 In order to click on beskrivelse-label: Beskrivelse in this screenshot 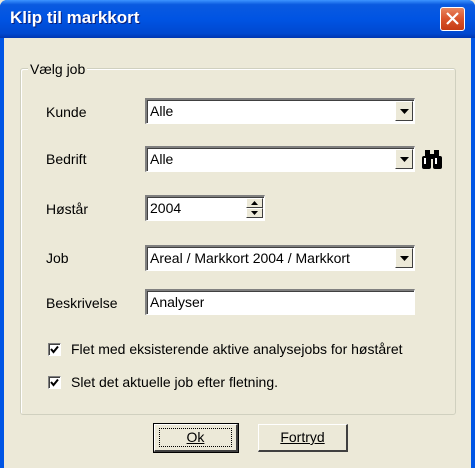, I will do `click(82, 303)`.